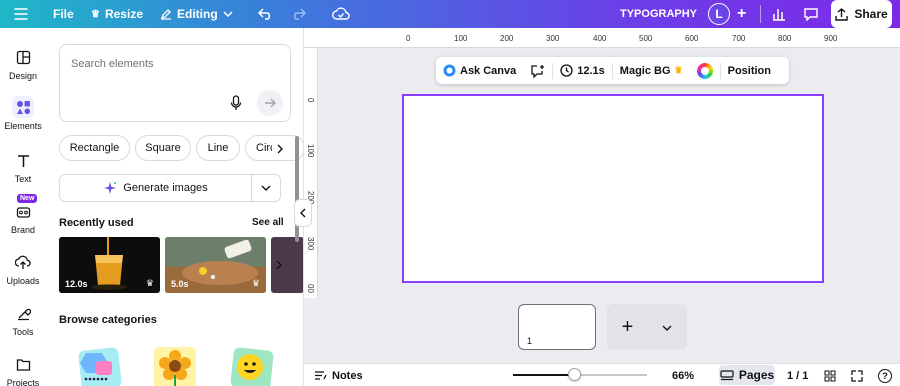  What do you see at coordinates (270, 103) in the screenshot?
I see `search-submit-button` at bounding box center [270, 103].